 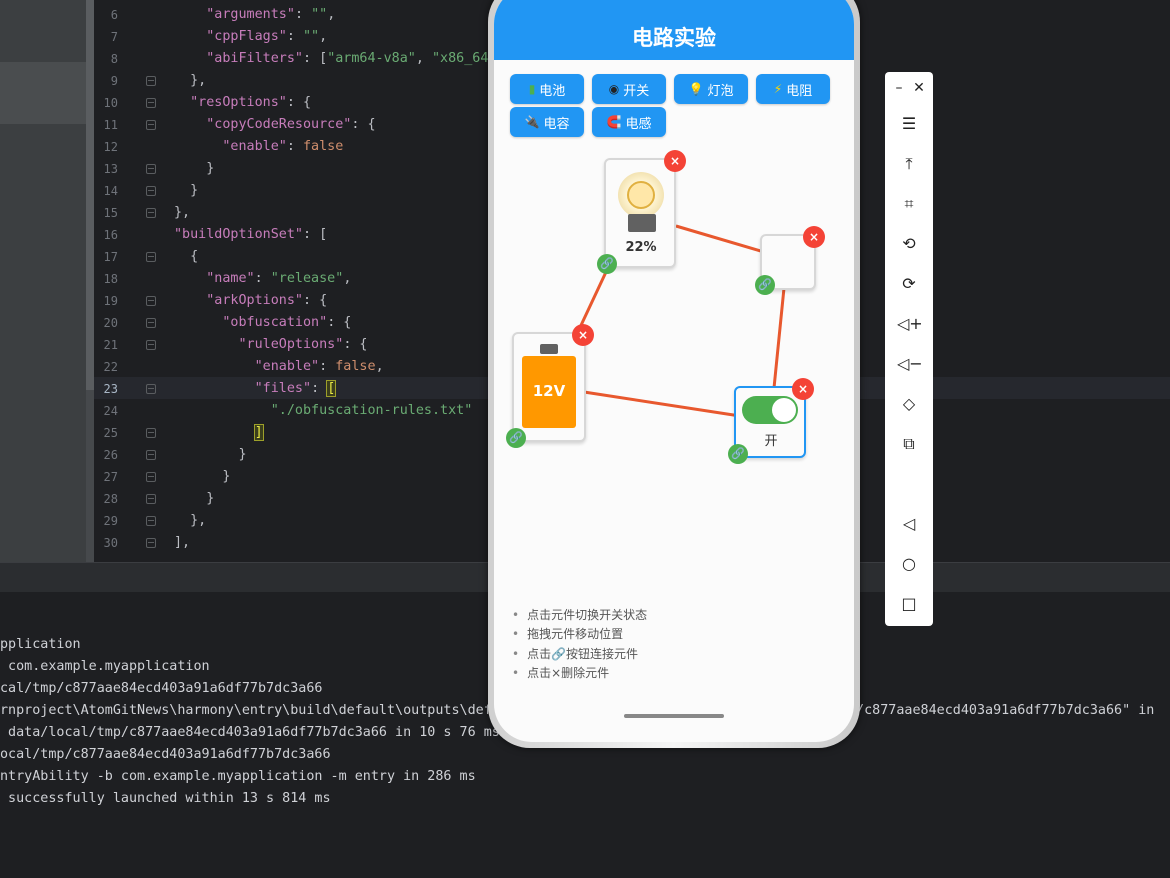 What do you see at coordinates (675, 161) in the screenshot?
I see `delete-bulb-button: ×` at bounding box center [675, 161].